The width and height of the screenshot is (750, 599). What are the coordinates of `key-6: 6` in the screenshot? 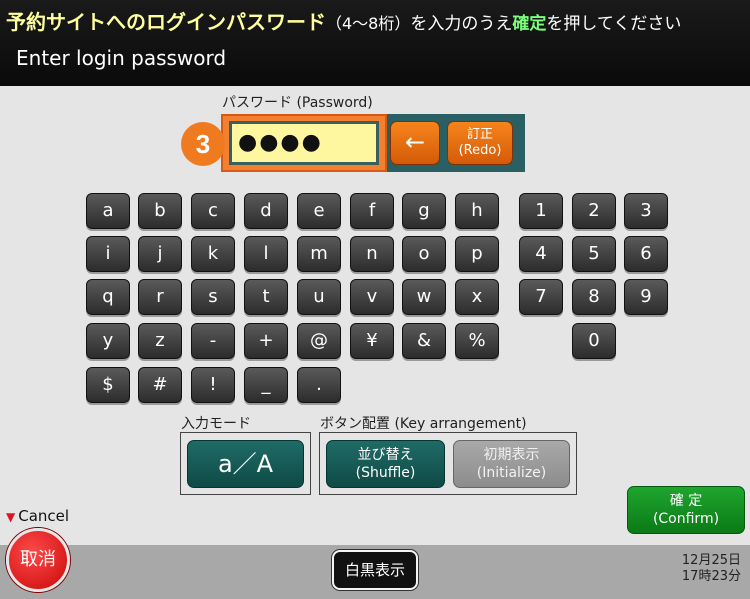 It's located at (646, 254).